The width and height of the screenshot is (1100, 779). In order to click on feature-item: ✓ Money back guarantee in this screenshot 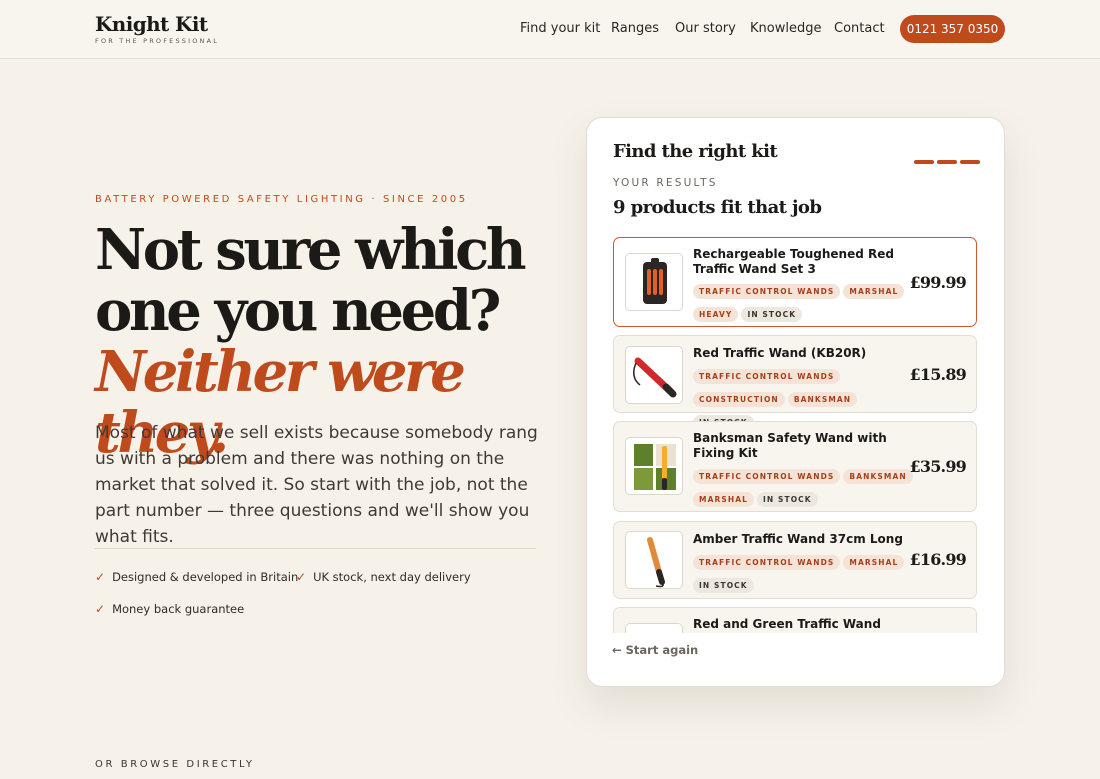, I will do `click(169, 609)`.